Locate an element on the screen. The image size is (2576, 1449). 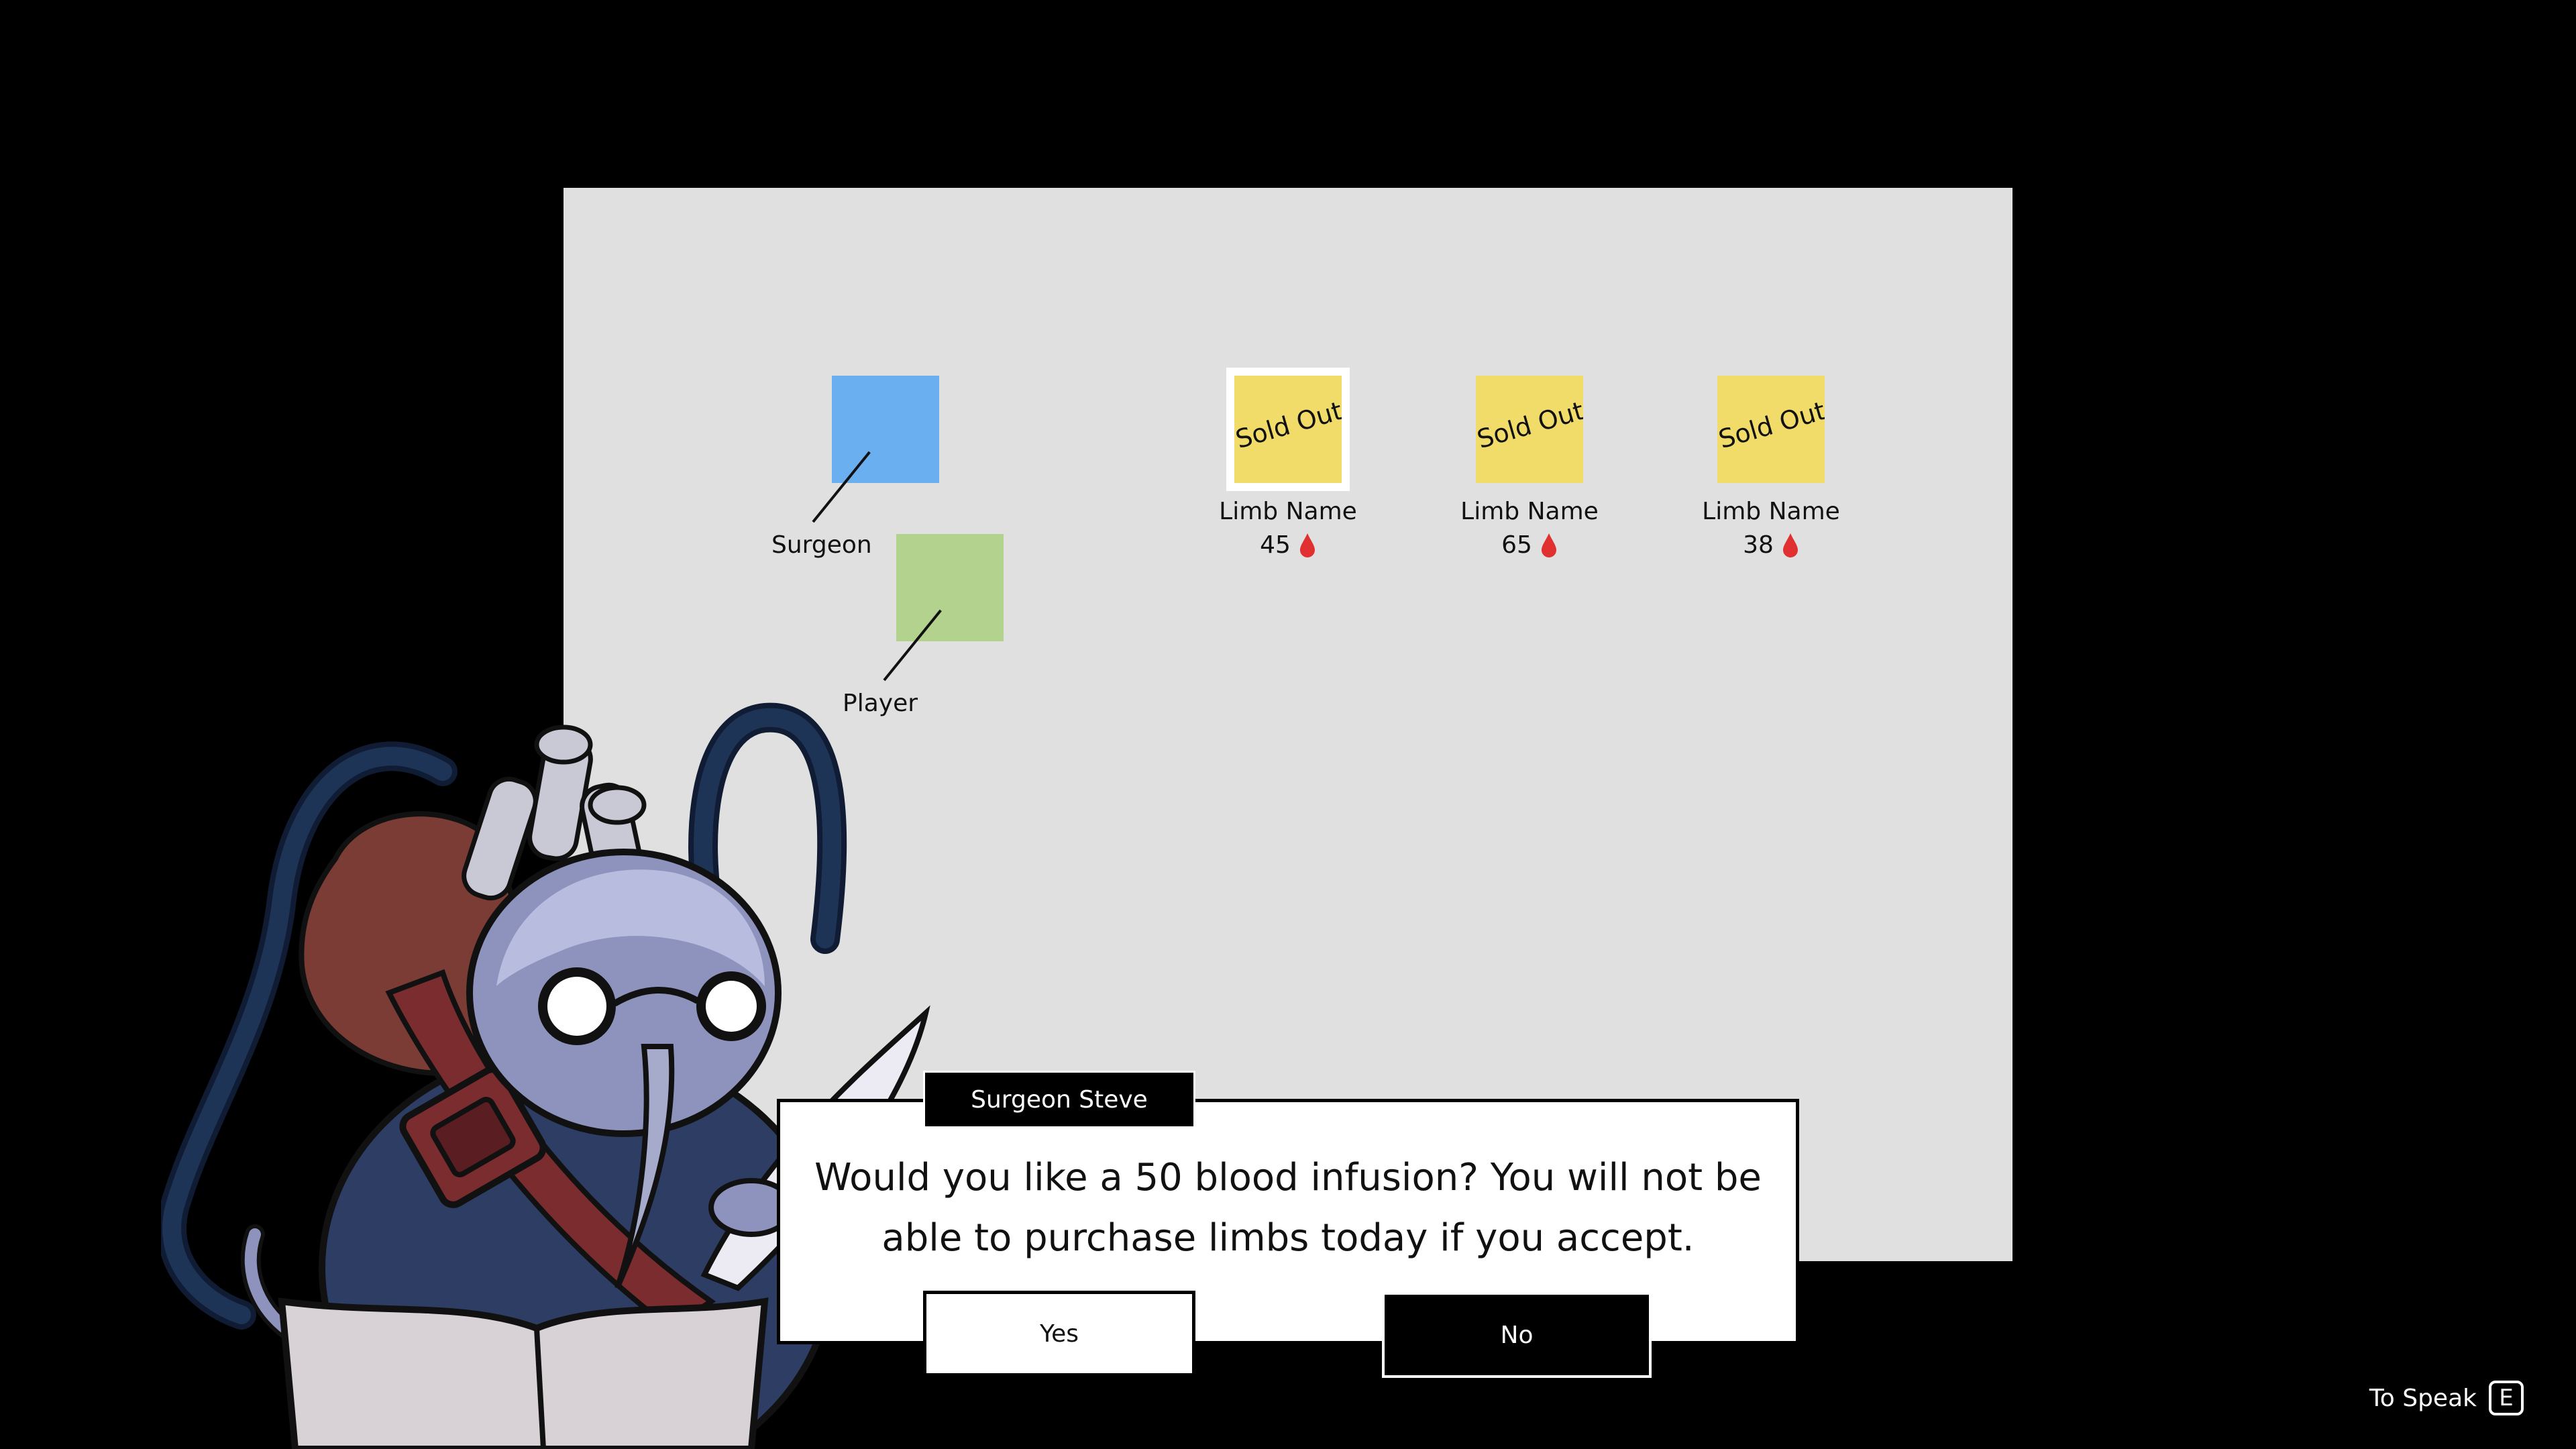
shop-item-2: Sold Out is located at coordinates (1529, 429).